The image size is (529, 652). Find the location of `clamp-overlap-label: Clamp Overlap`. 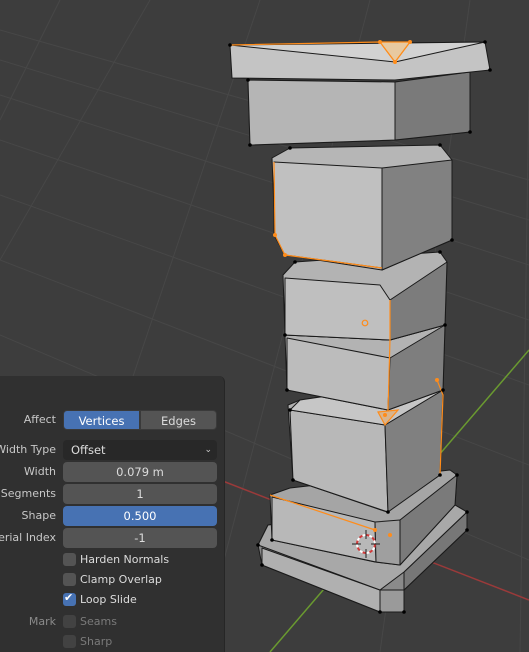

clamp-overlap-label: Clamp Overlap is located at coordinates (121, 579).